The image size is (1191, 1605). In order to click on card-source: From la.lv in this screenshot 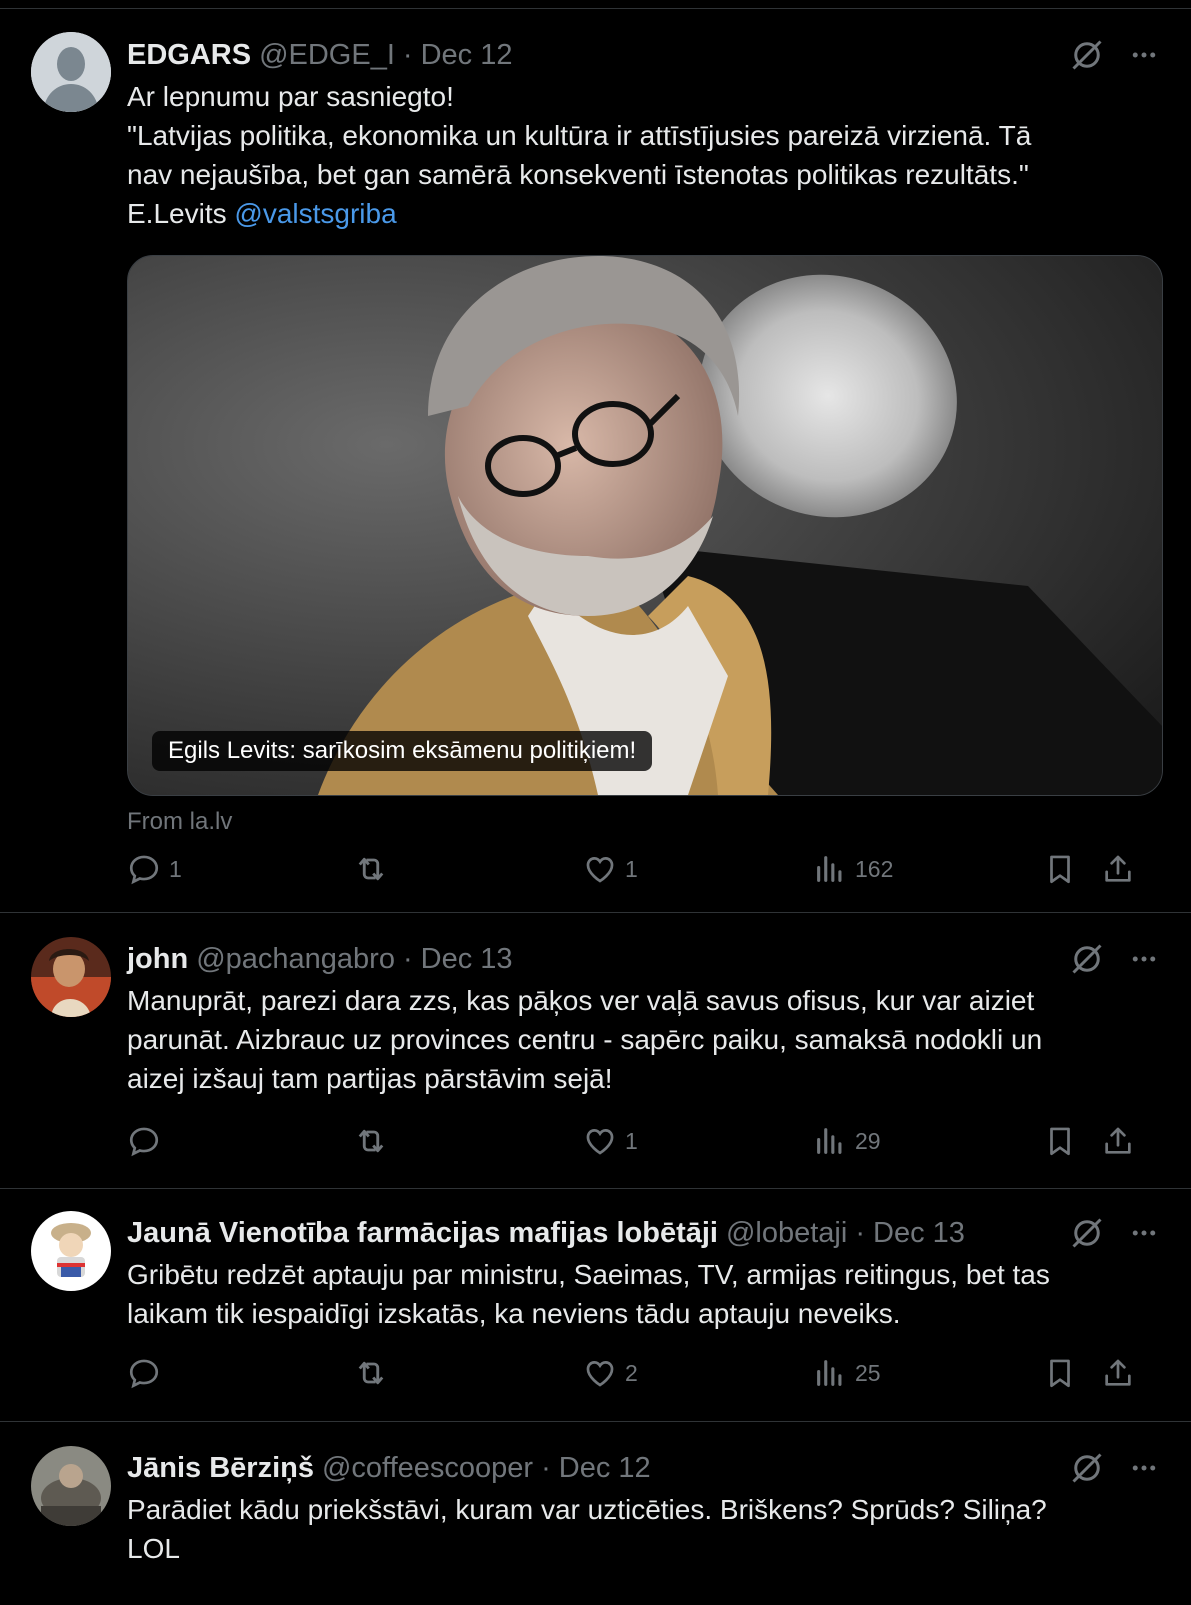, I will do `click(643, 822)`.